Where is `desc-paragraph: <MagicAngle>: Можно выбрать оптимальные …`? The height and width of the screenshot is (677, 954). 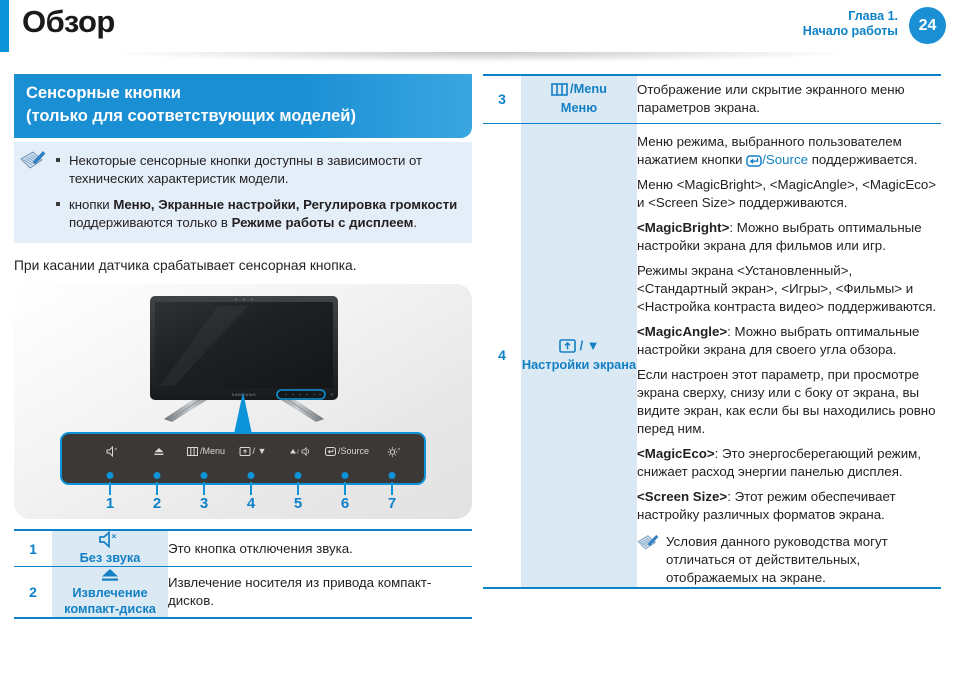 desc-paragraph: <MagicAngle>: Можно выбрать оптимальные … is located at coordinates (789, 341).